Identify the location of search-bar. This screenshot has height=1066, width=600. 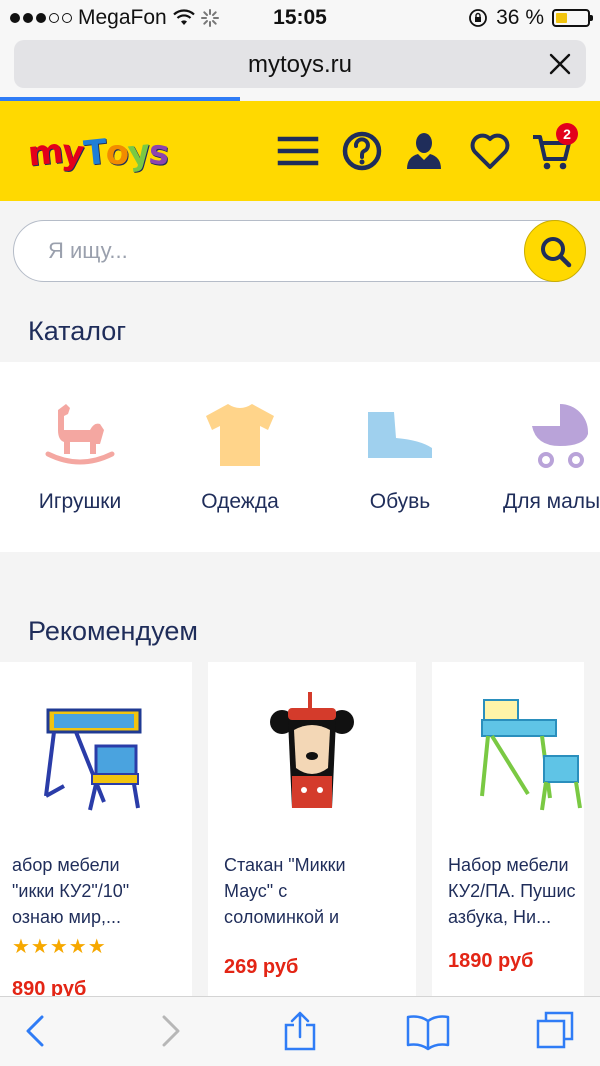
(299, 251).